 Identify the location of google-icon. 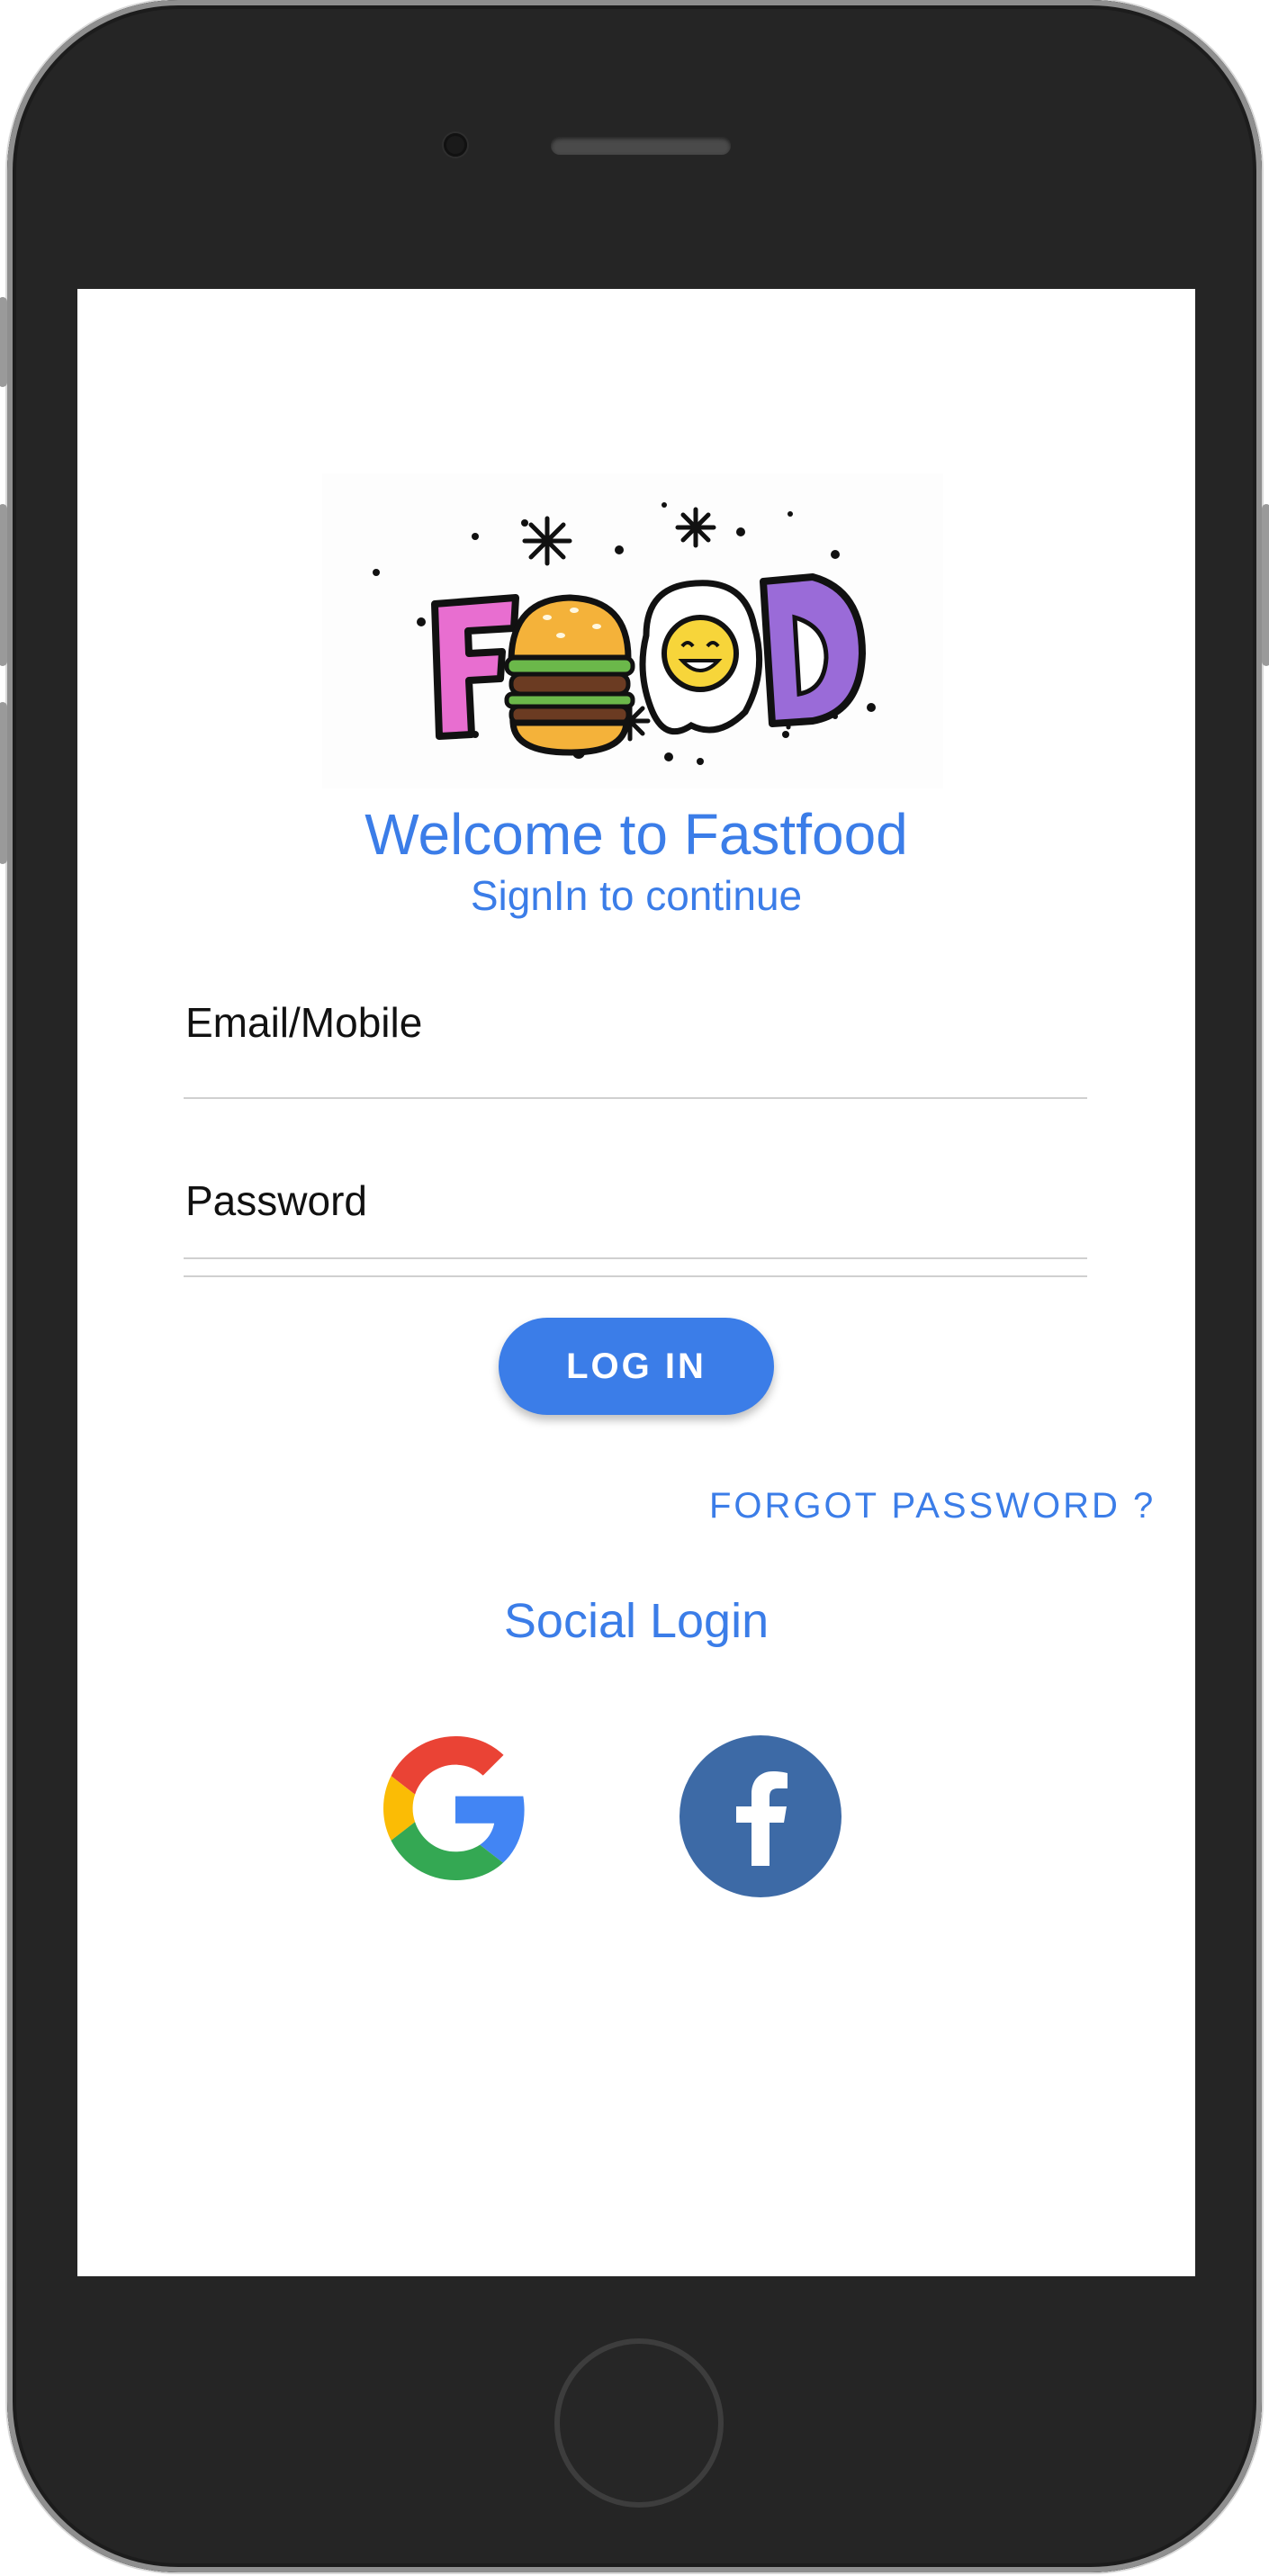
(455, 1808).